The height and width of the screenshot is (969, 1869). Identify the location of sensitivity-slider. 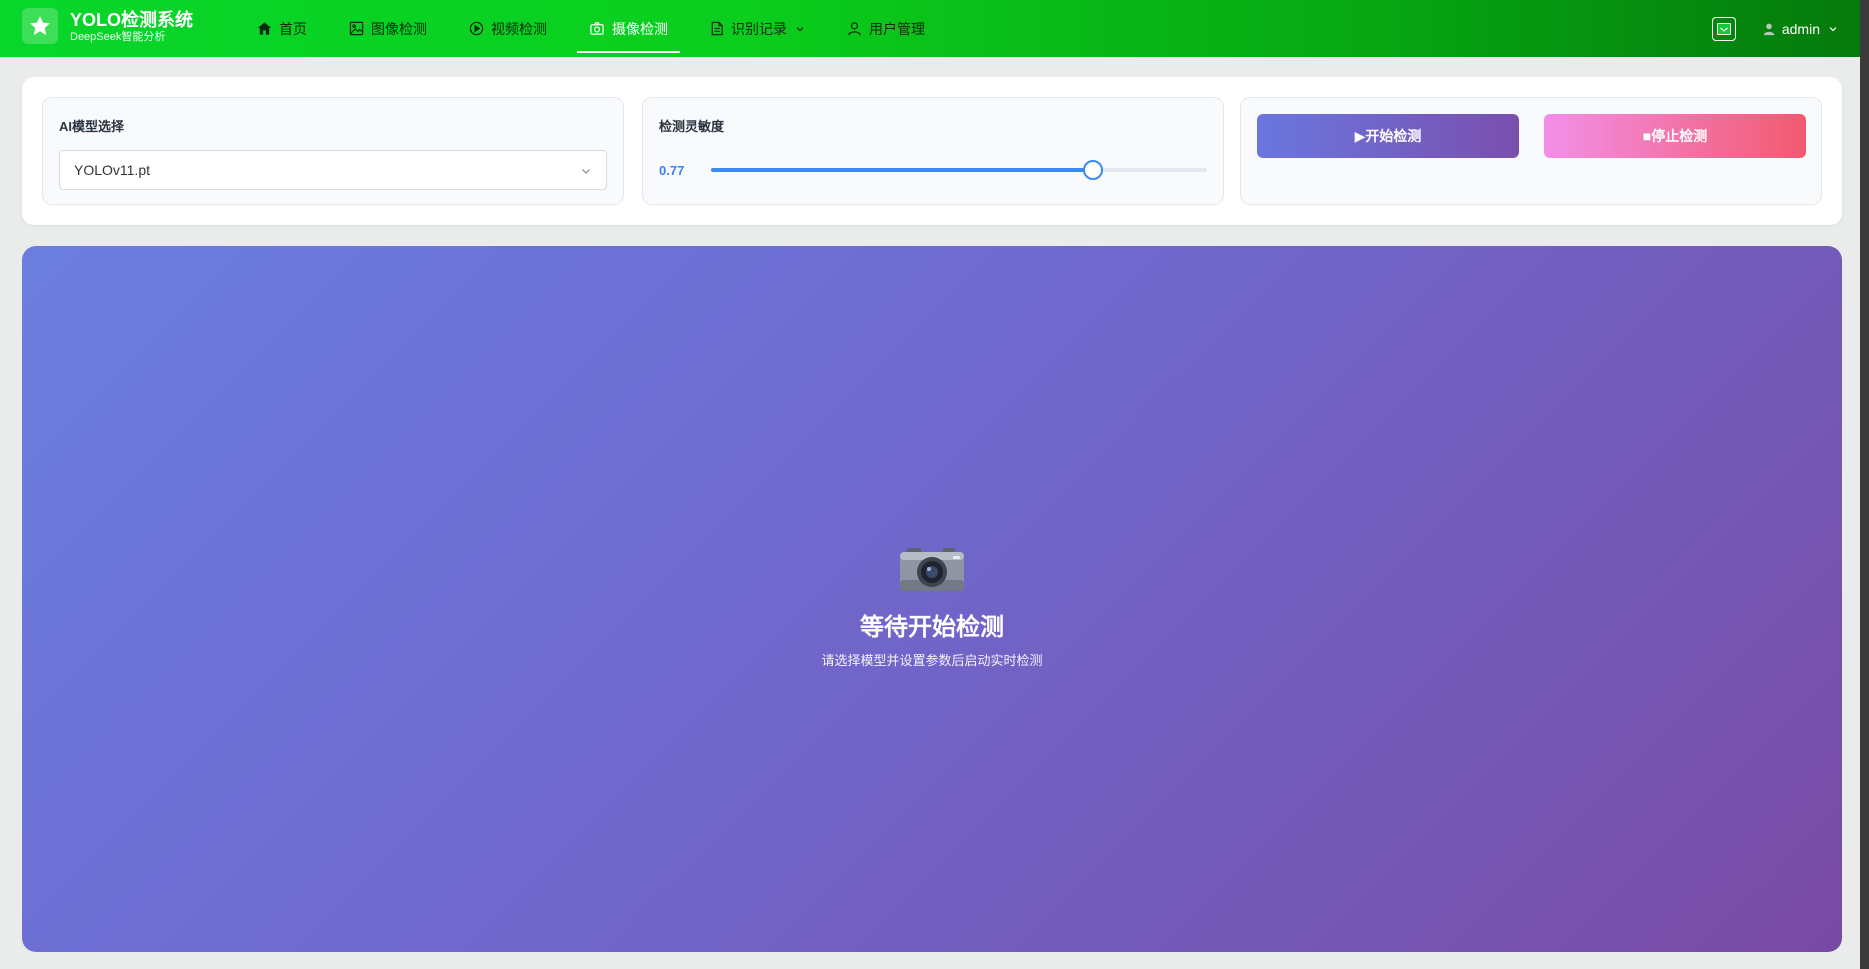
(959, 170).